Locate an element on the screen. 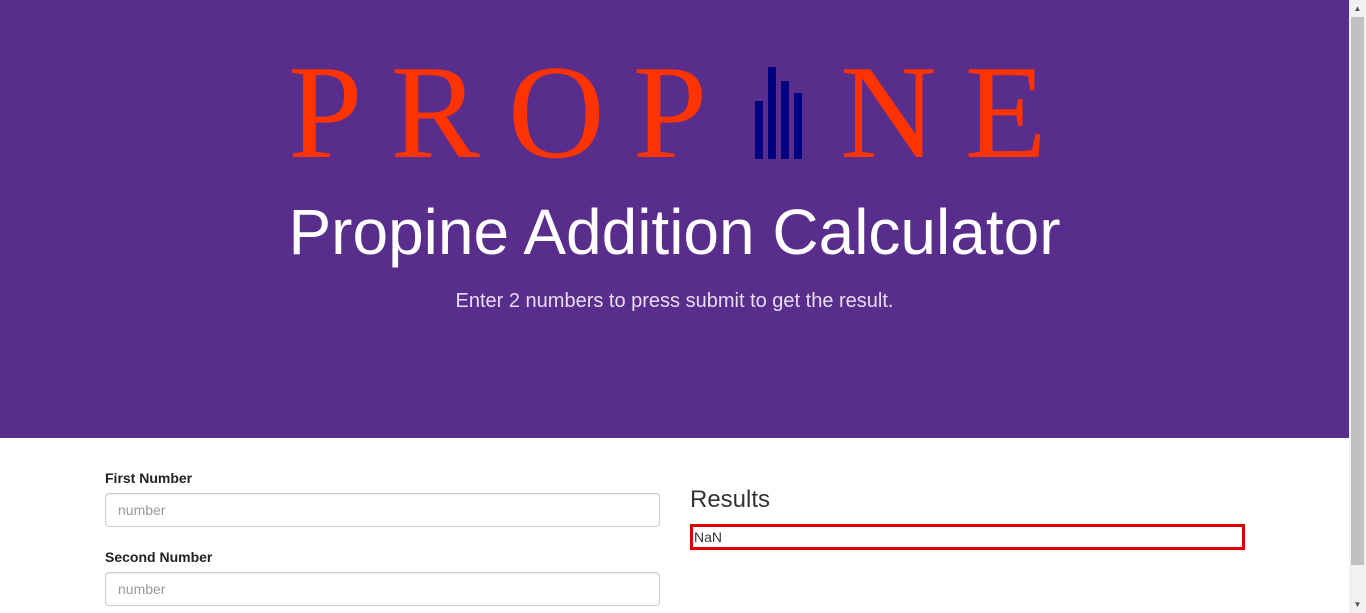  second-number-label: Second Number is located at coordinates (159, 557).